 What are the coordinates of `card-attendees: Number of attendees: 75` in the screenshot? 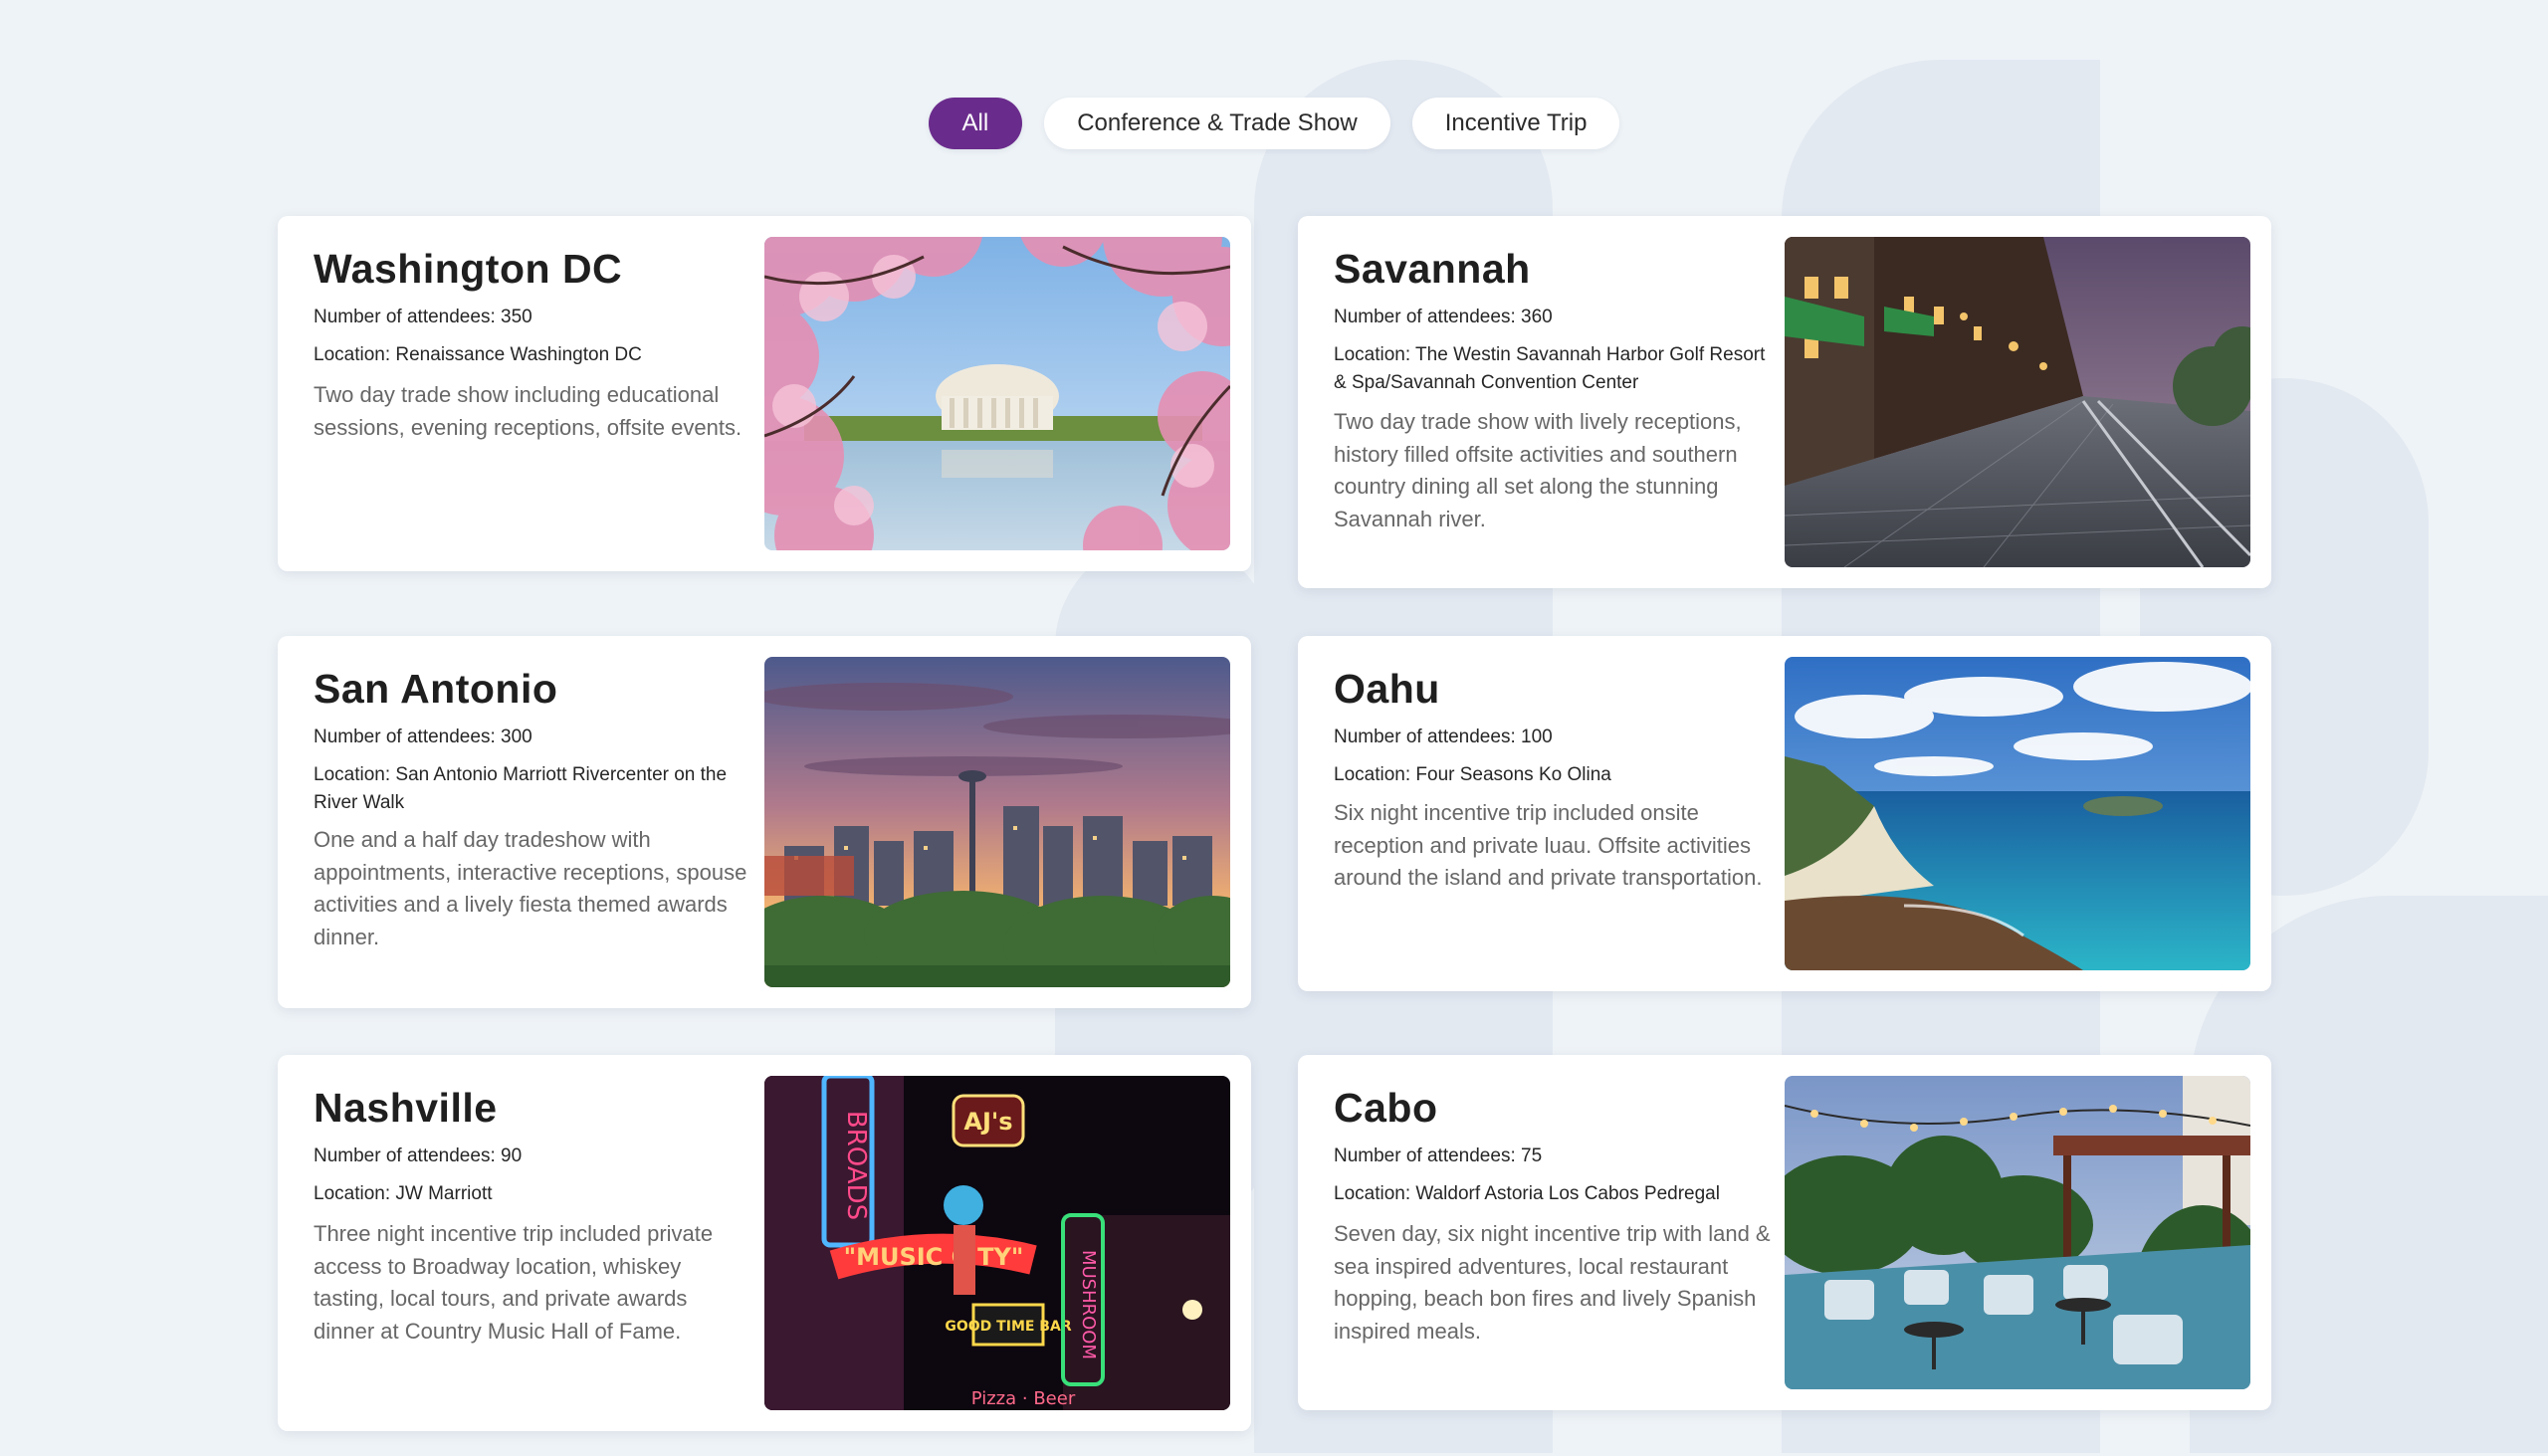 It's located at (1438, 1155).